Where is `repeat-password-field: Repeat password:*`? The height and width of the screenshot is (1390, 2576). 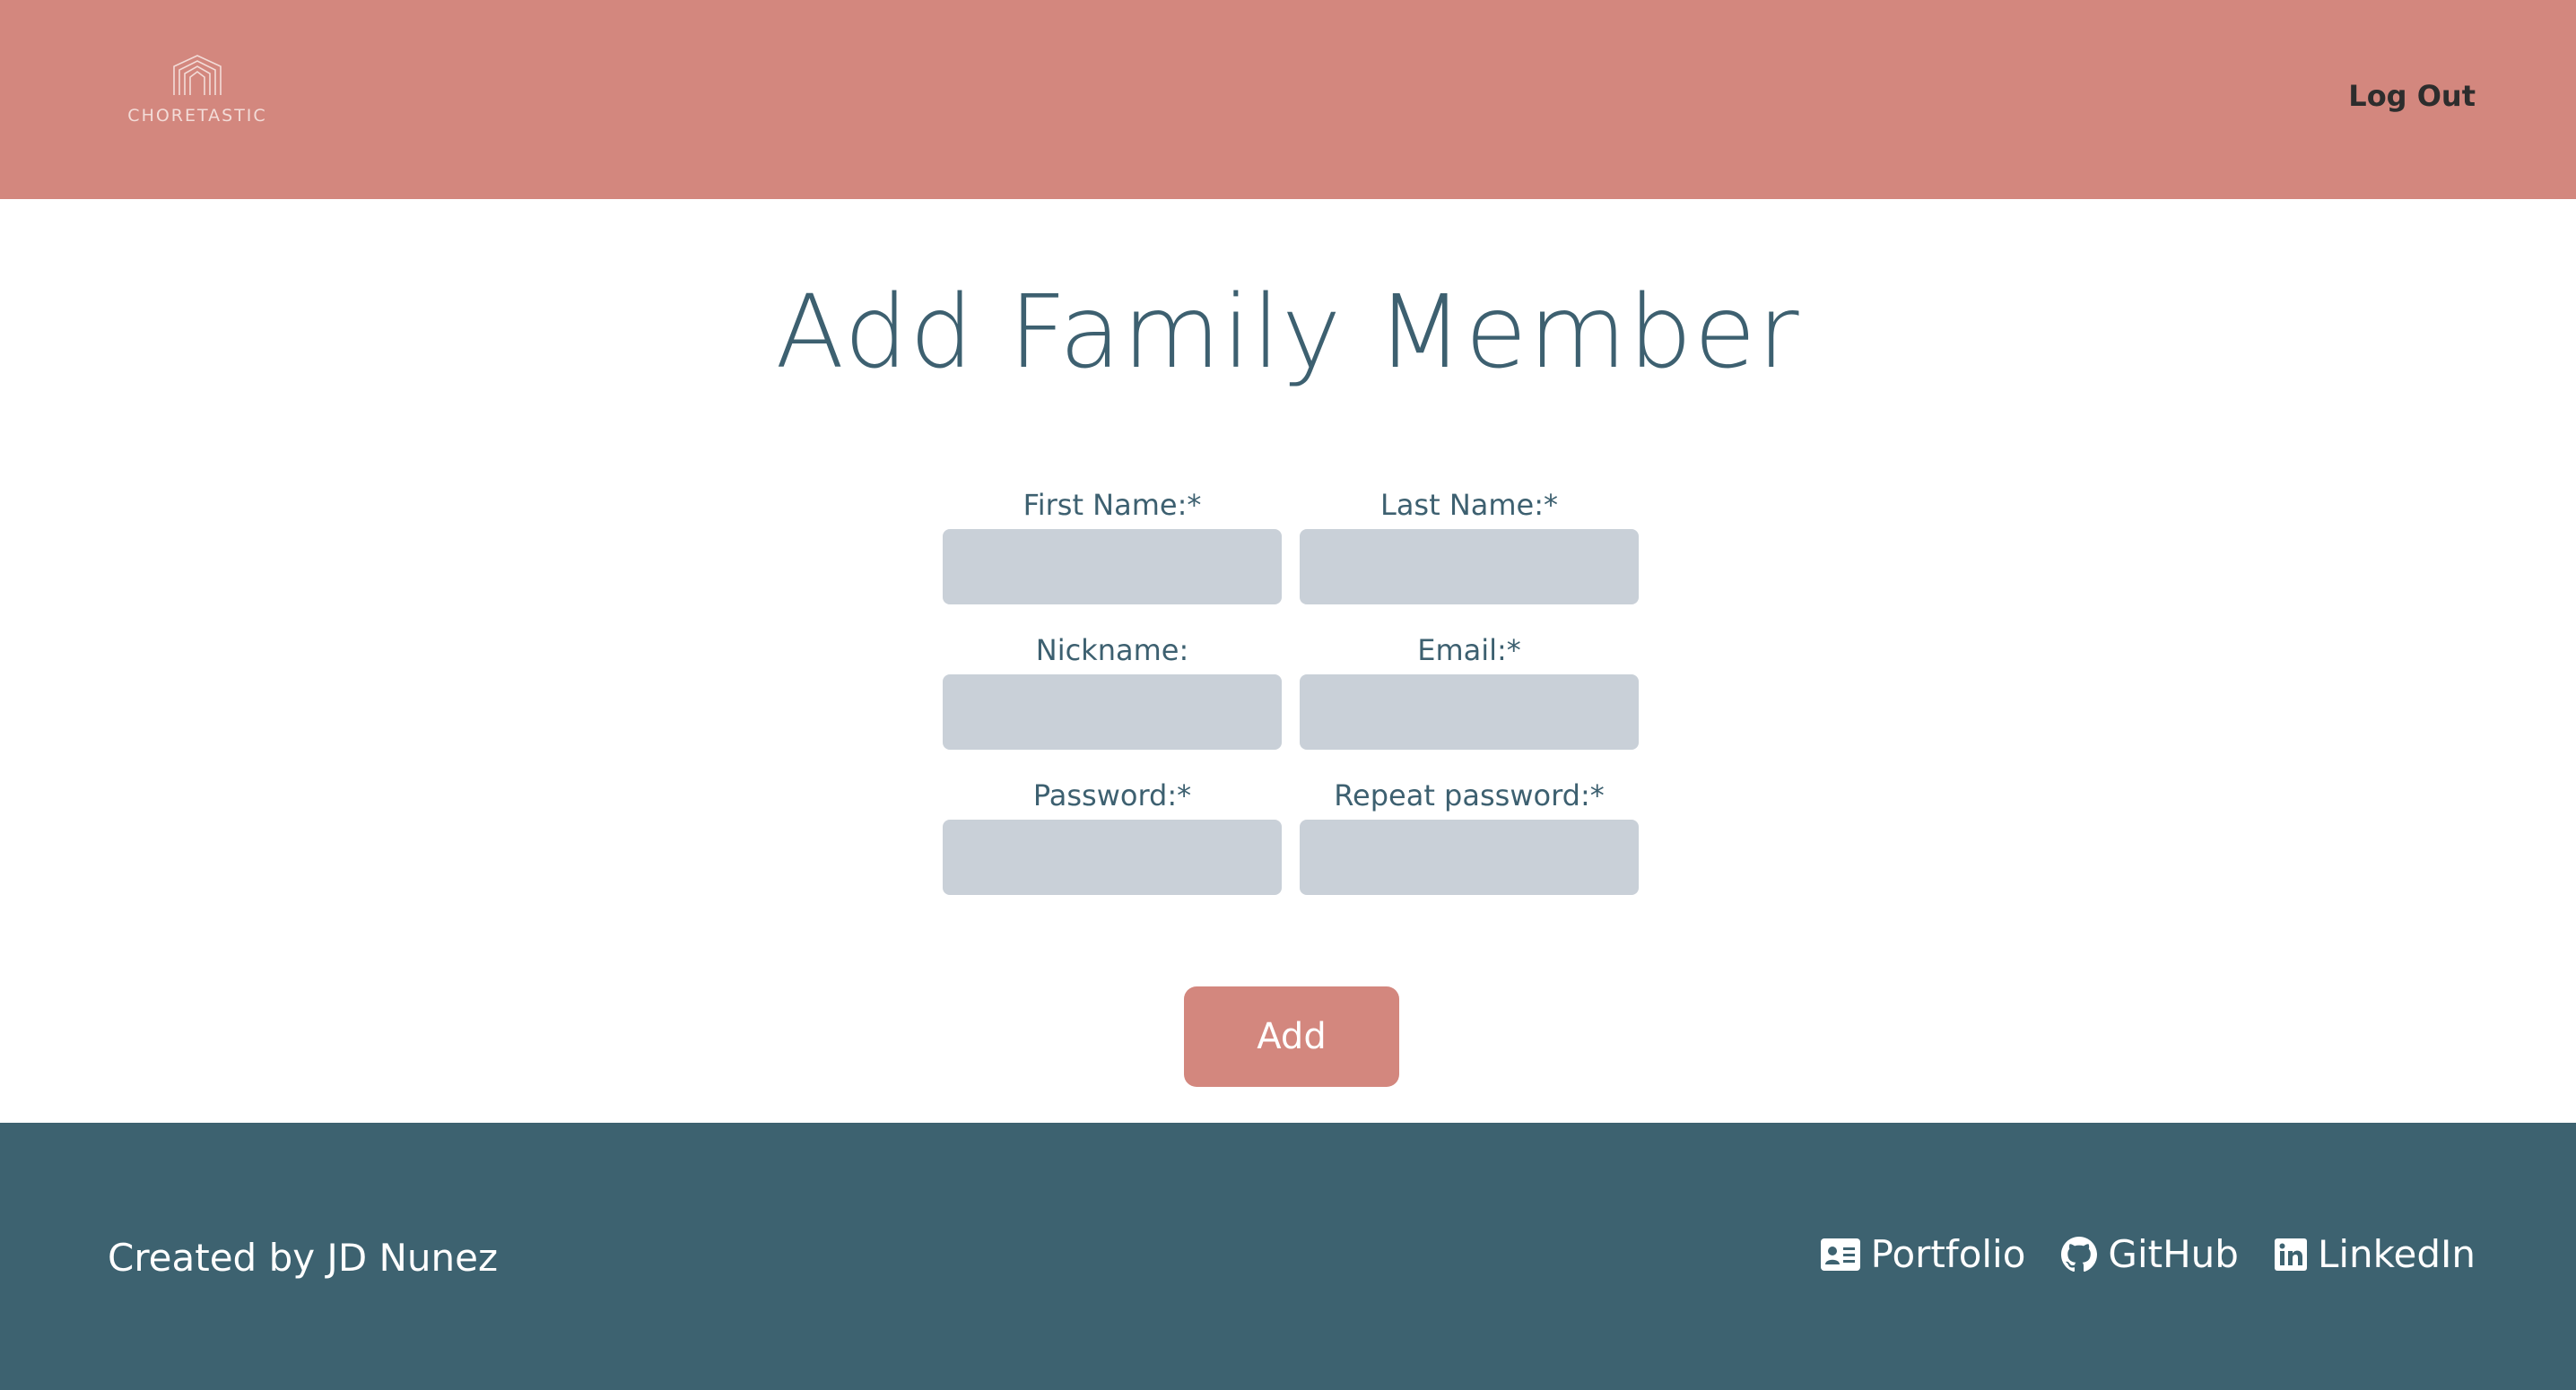
repeat-password-field: Repeat password:* is located at coordinates (1469, 836).